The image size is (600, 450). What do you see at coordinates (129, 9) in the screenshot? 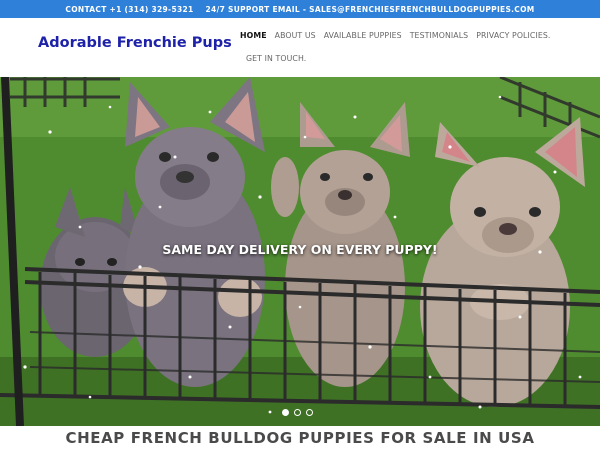
I see `contact-phone: CONTACT +1 (314) 329-5321` at bounding box center [129, 9].